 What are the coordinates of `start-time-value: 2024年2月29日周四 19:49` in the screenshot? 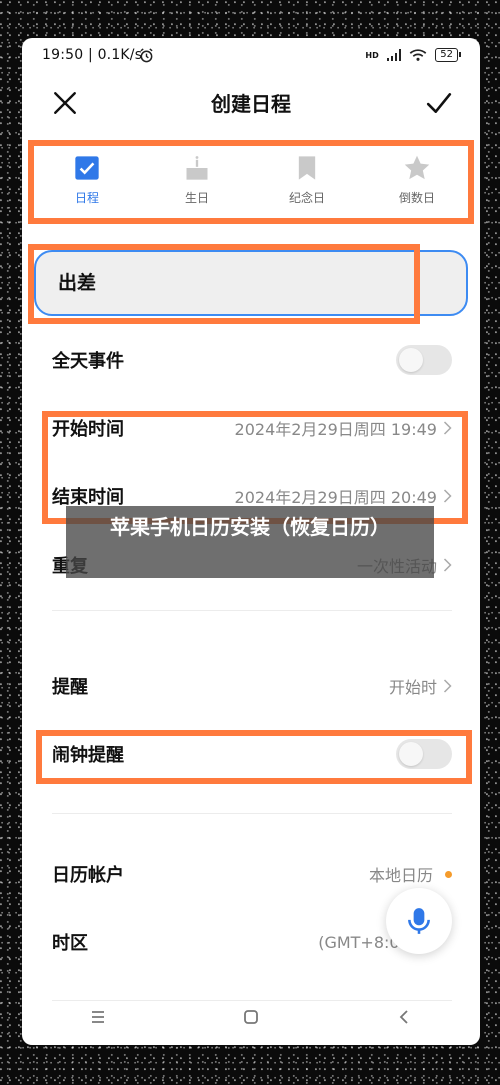 It's located at (335, 429).